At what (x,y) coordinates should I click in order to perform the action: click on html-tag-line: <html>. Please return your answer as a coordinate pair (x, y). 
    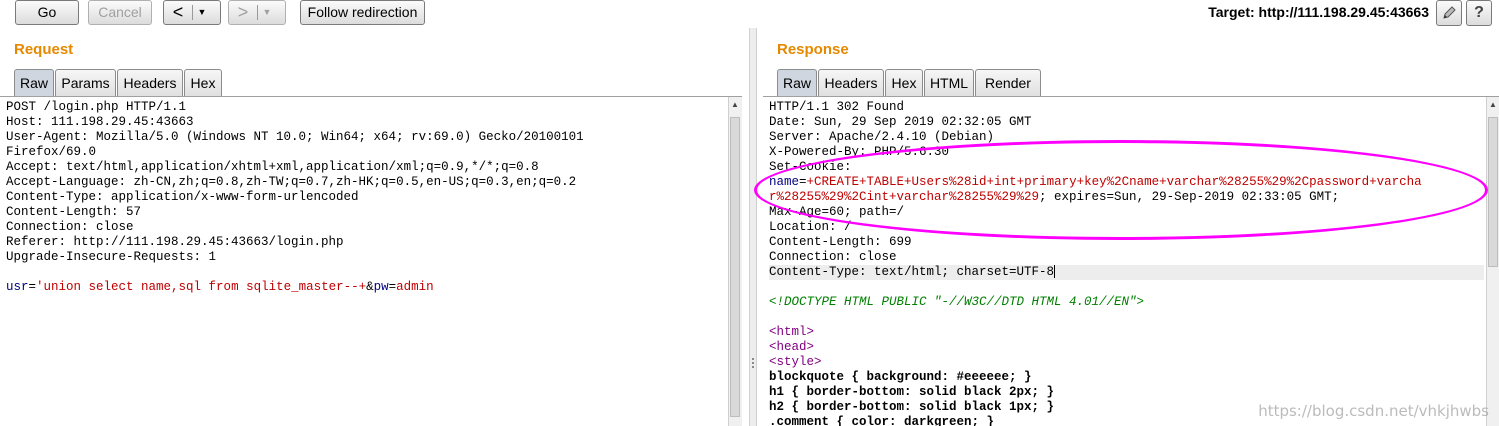
    Looking at the image, I should click on (792, 332).